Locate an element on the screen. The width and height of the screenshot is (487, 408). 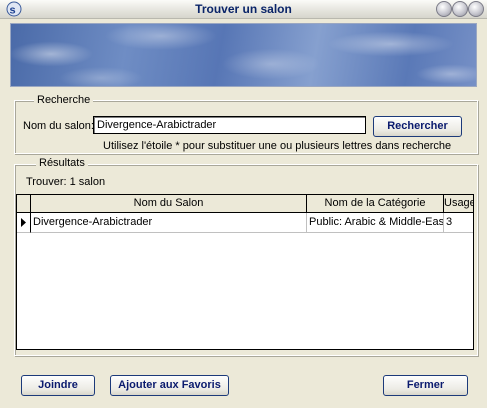
row-selector-icon is located at coordinates (24, 223).